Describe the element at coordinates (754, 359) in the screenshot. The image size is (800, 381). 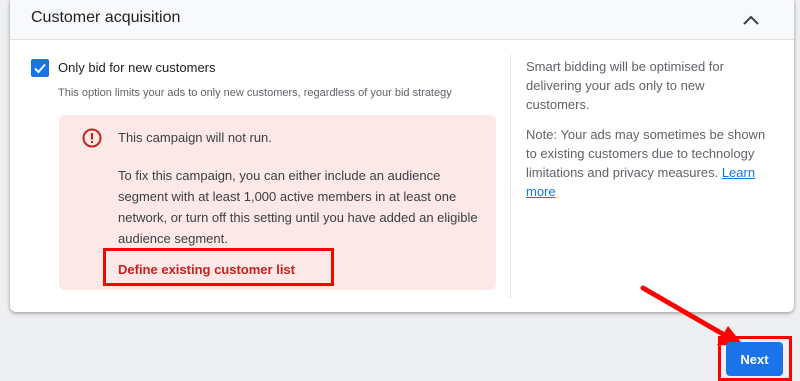
I see `next-button: Next` at that location.